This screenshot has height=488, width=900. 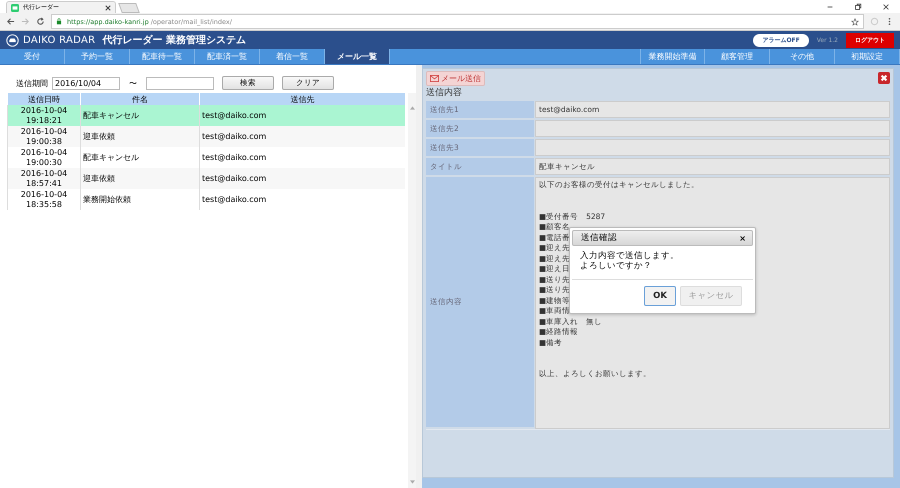 I want to click on table-cell: 2016-10-04 18:35:58, so click(x=44, y=199).